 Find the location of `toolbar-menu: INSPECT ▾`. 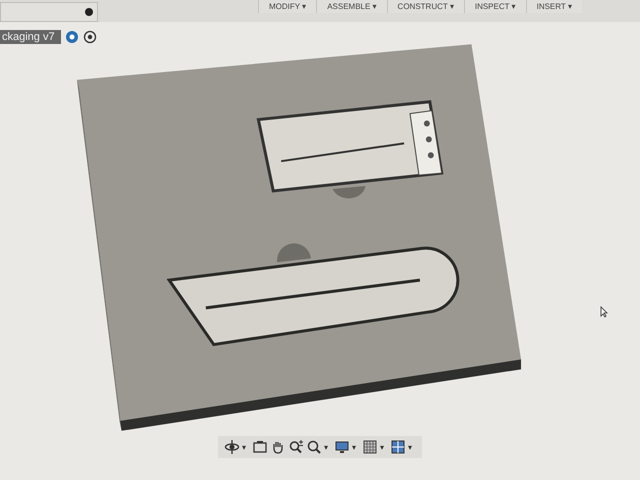

toolbar-menu: INSPECT ▾ is located at coordinates (495, 6).